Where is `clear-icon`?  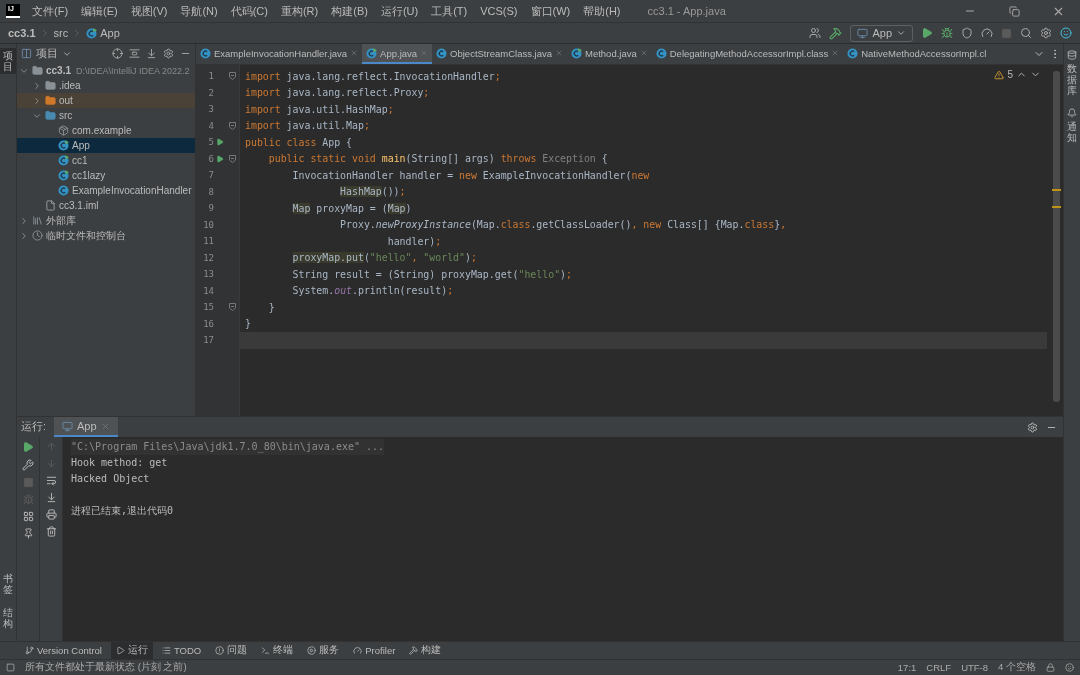 clear-icon is located at coordinates (51, 531).